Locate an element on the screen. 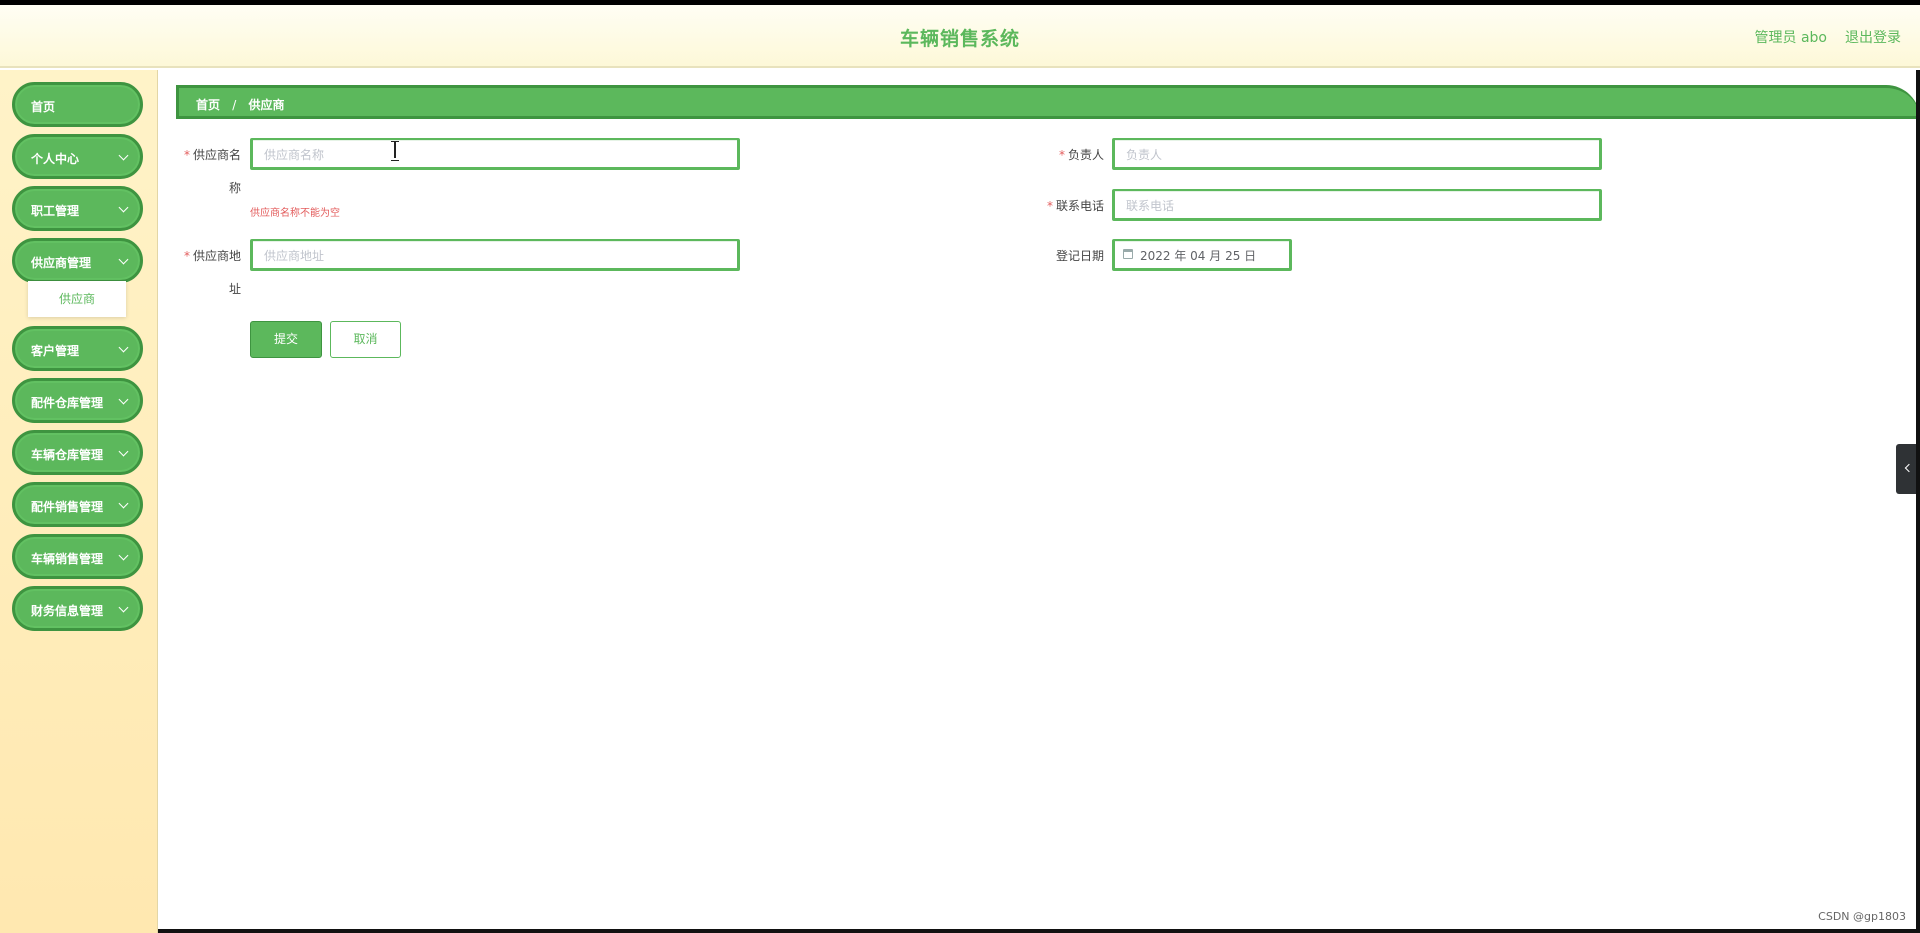 The height and width of the screenshot is (933, 1920). supplier-address-input: 供应商地址 is located at coordinates (495, 255).